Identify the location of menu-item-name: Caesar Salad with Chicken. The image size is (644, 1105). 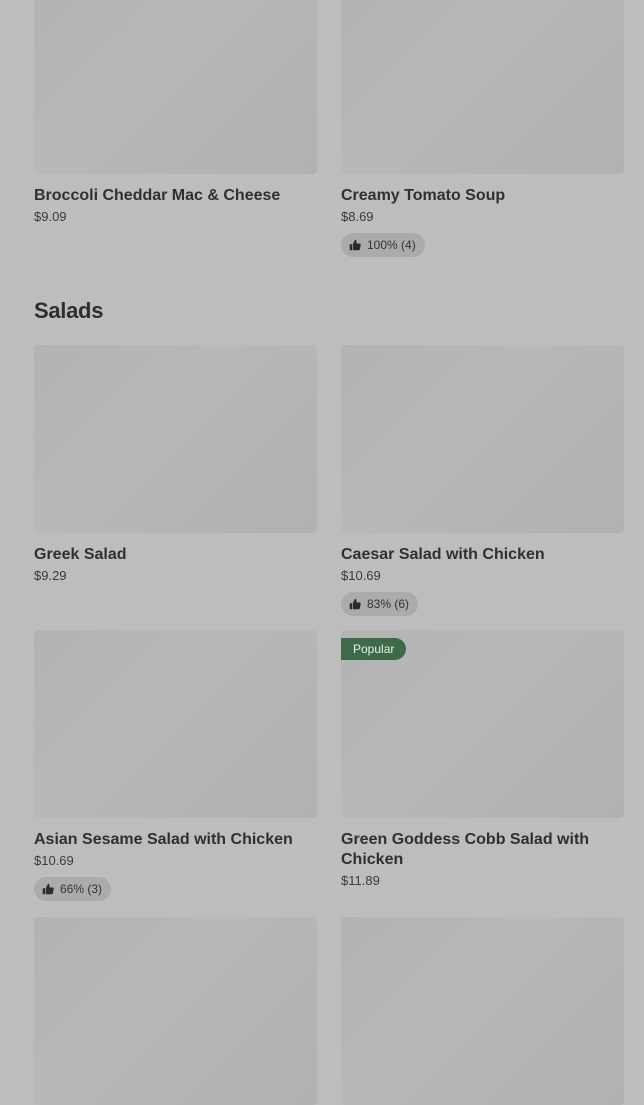
(443, 554).